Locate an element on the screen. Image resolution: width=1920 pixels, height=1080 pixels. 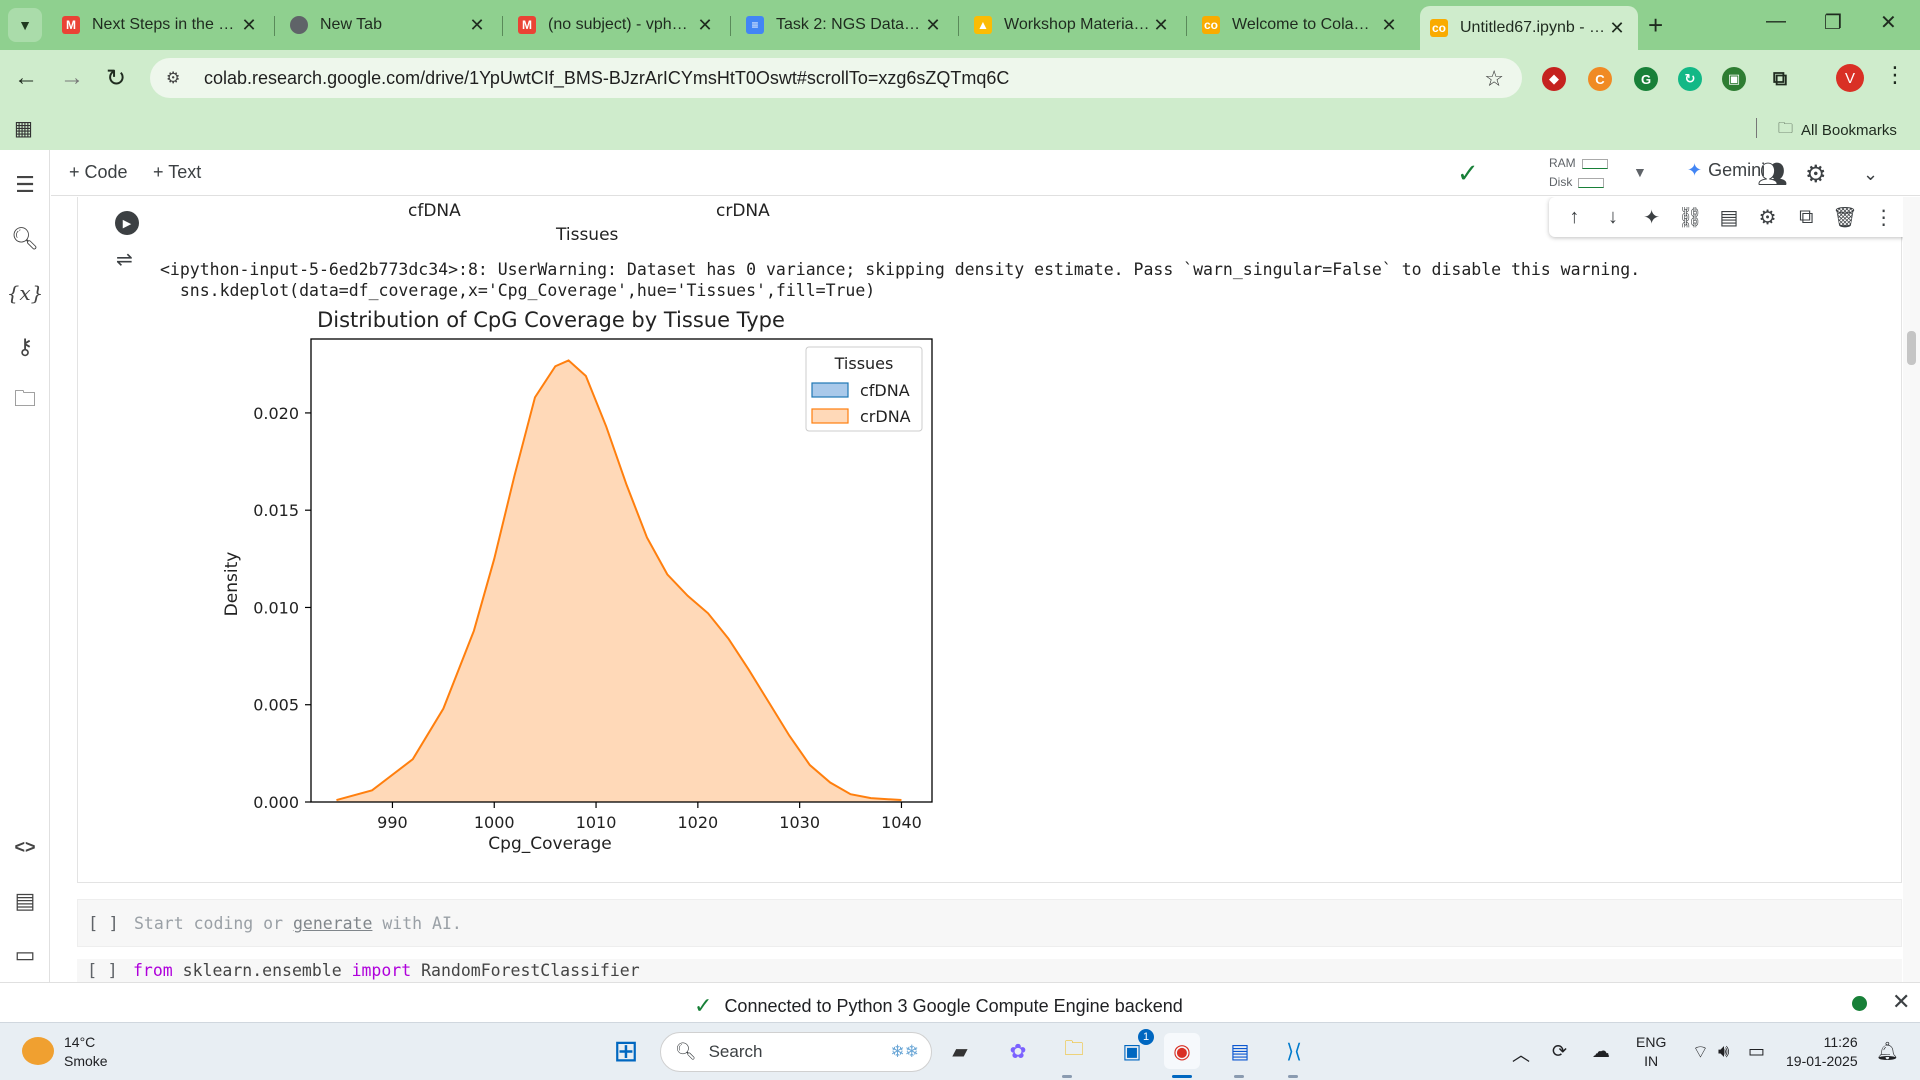
temperature: 14°C is located at coordinates (80, 1042).